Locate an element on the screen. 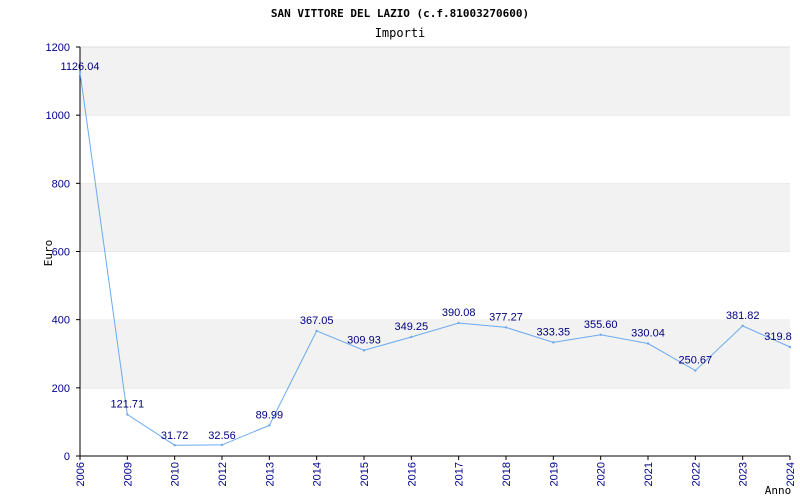 Image resolution: width=800 pixels, height=500 pixels. data-label: 349.25 is located at coordinates (412, 327).